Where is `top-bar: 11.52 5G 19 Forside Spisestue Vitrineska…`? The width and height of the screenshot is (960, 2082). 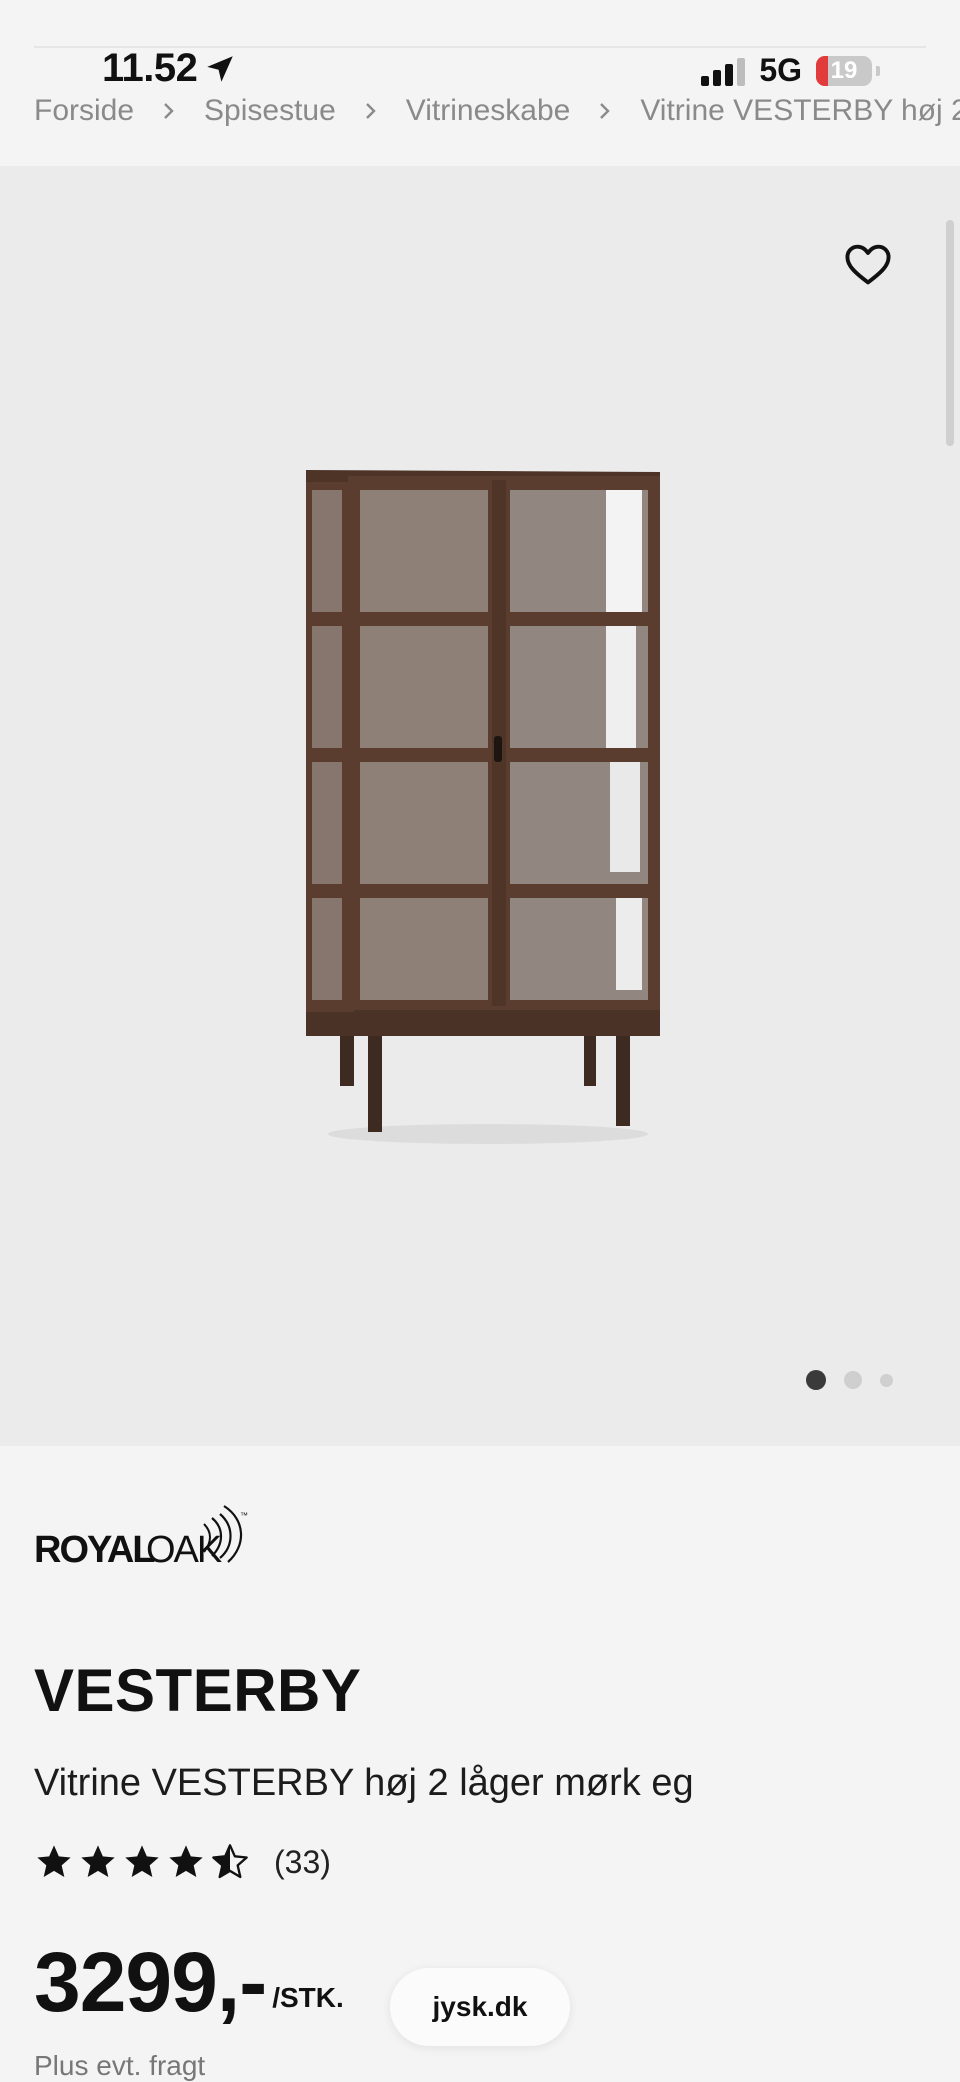 top-bar: 11.52 5G 19 Forside Spisestue Vitrineska… is located at coordinates (480, 83).